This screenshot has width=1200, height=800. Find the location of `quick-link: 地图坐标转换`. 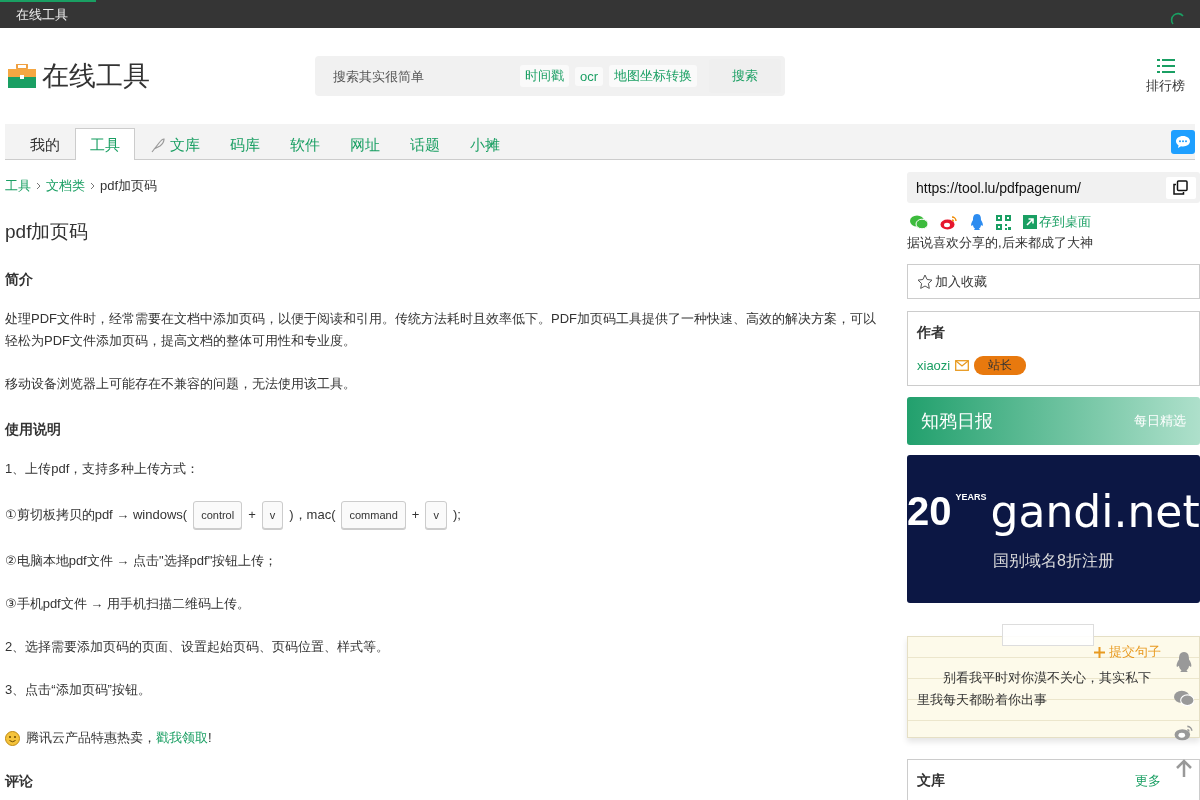

quick-link: 地图坐标转换 is located at coordinates (653, 76).